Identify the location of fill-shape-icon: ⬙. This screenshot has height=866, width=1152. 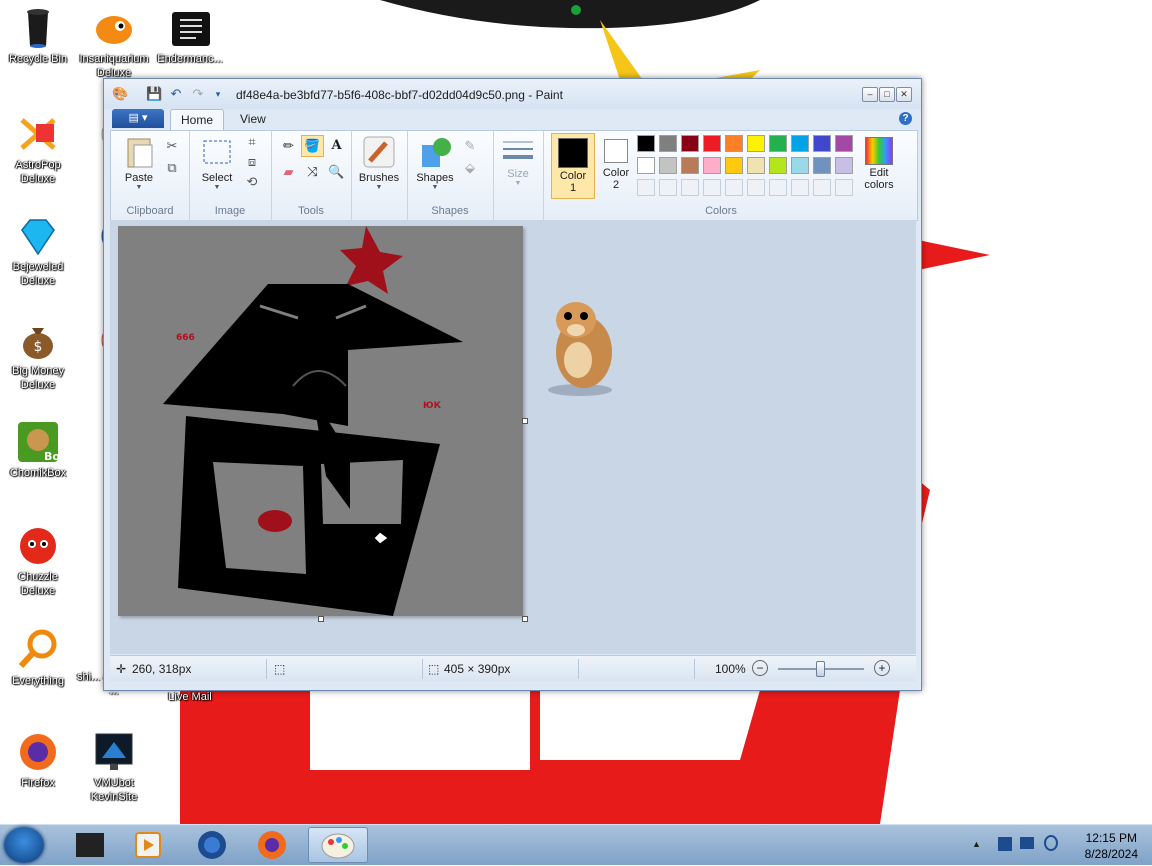
(470, 168).